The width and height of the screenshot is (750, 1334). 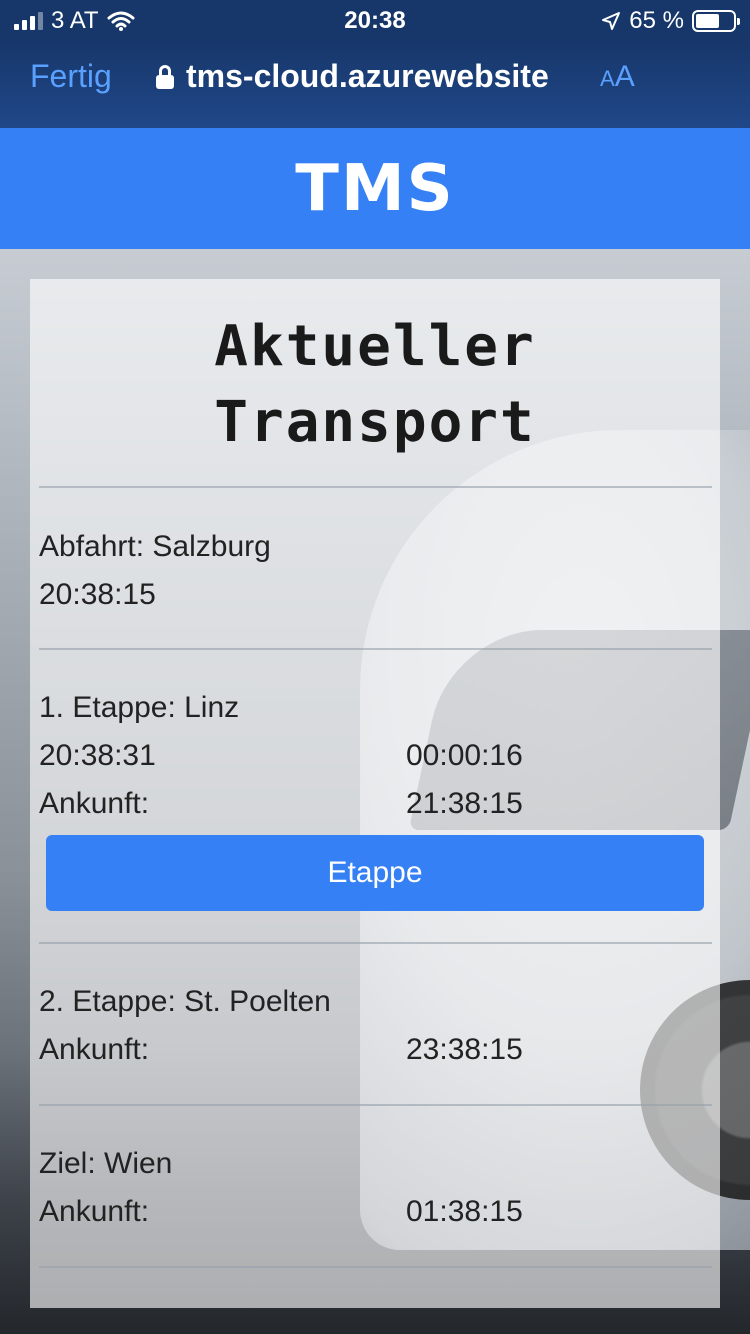 What do you see at coordinates (71, 76) in the screenshot?
I see `done-button: Fertig` at bounding box center [71, 76].